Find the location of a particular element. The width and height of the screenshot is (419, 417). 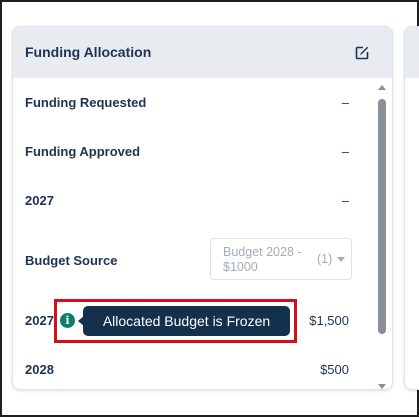

allocated-2027-label: 2027 is located at coordinates (39, 320).